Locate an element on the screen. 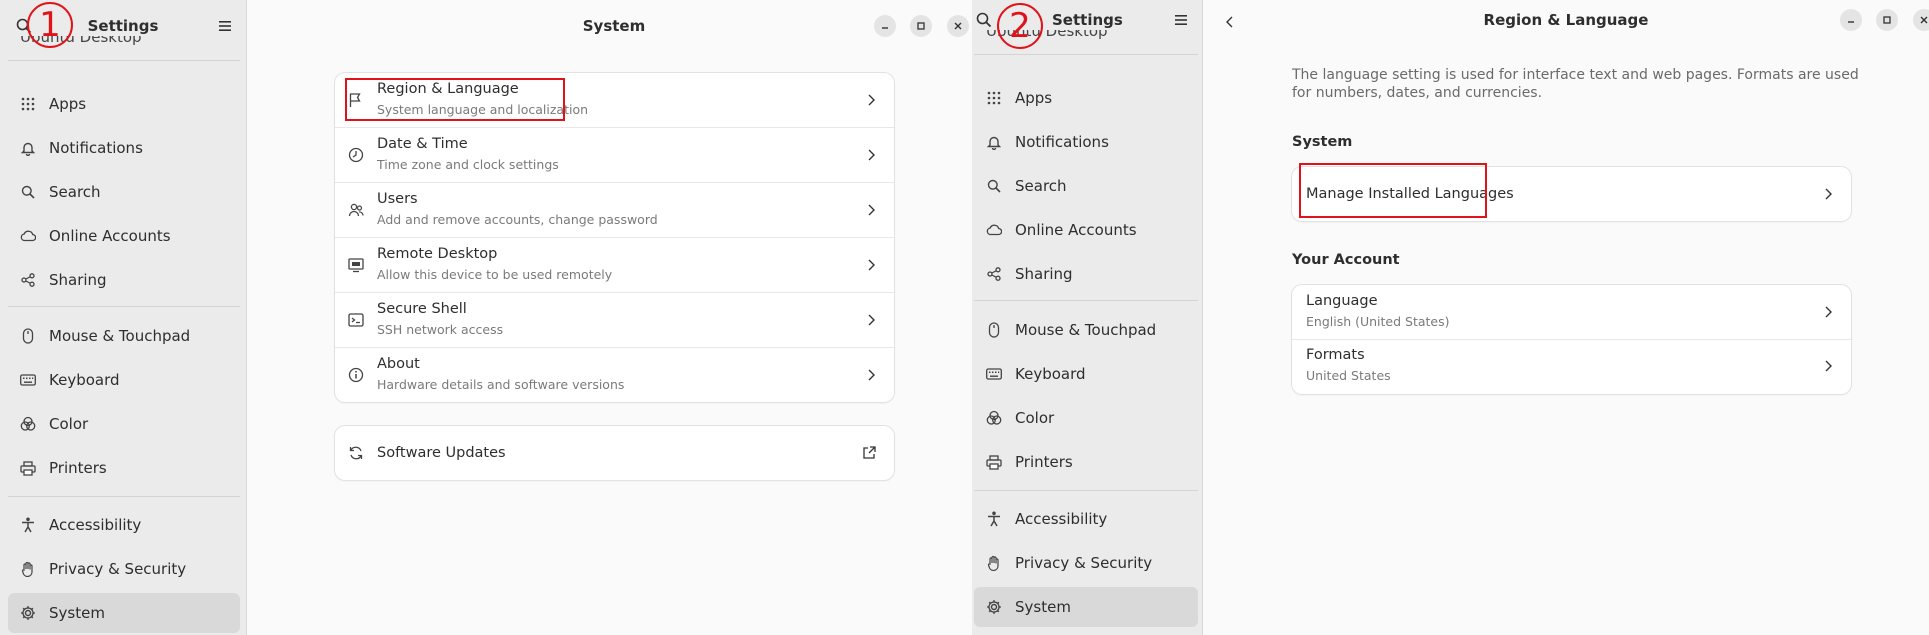 The image size is (1929, 635). row-software-updates: Software Updates is located at coordinates (614, 453).